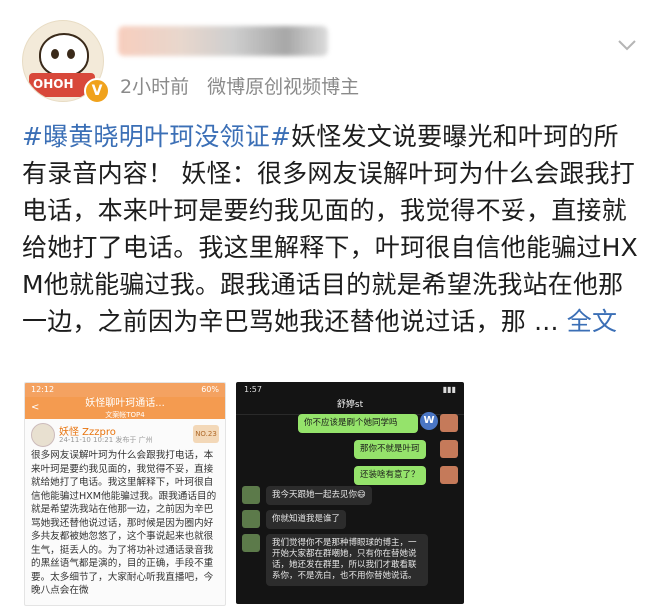  Describe the element at coordinates (156, 136) in the screenshot. I see `topic-hashtag-link: #曝黄晓明叶珂没领证#` at that location.